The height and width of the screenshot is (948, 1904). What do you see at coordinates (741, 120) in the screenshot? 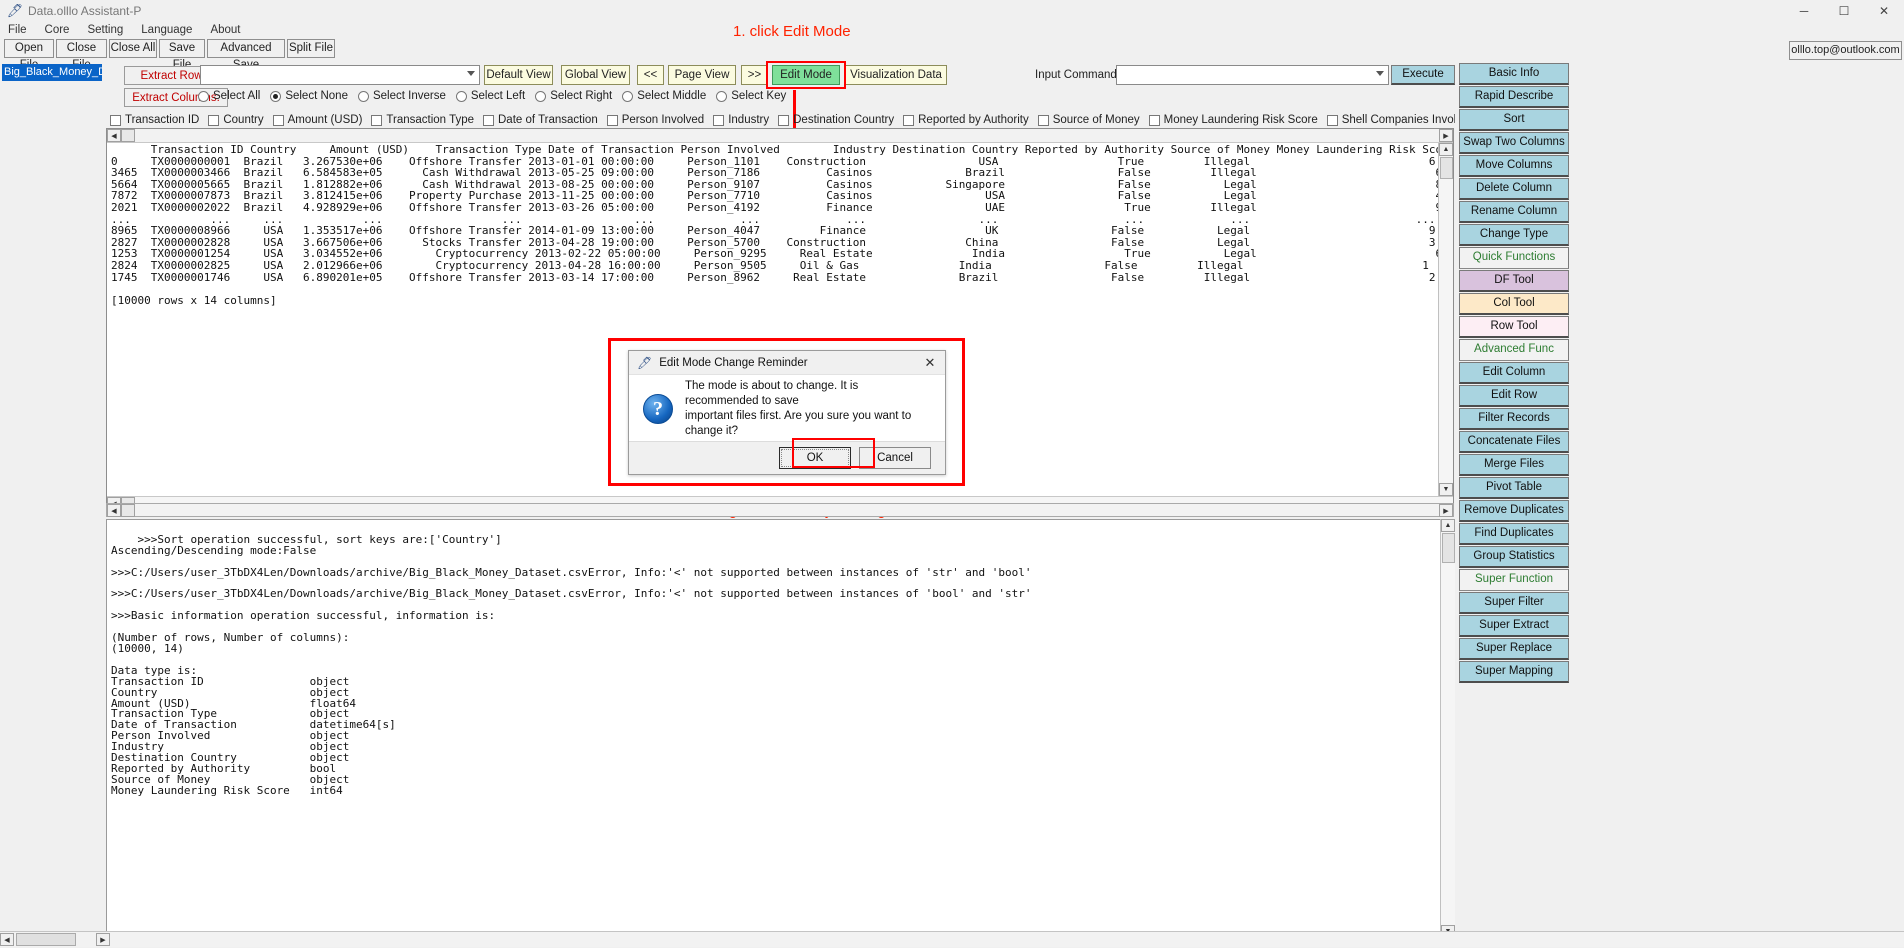
I see `checkbox-industry: Industry` at bounding box center [741, 120].